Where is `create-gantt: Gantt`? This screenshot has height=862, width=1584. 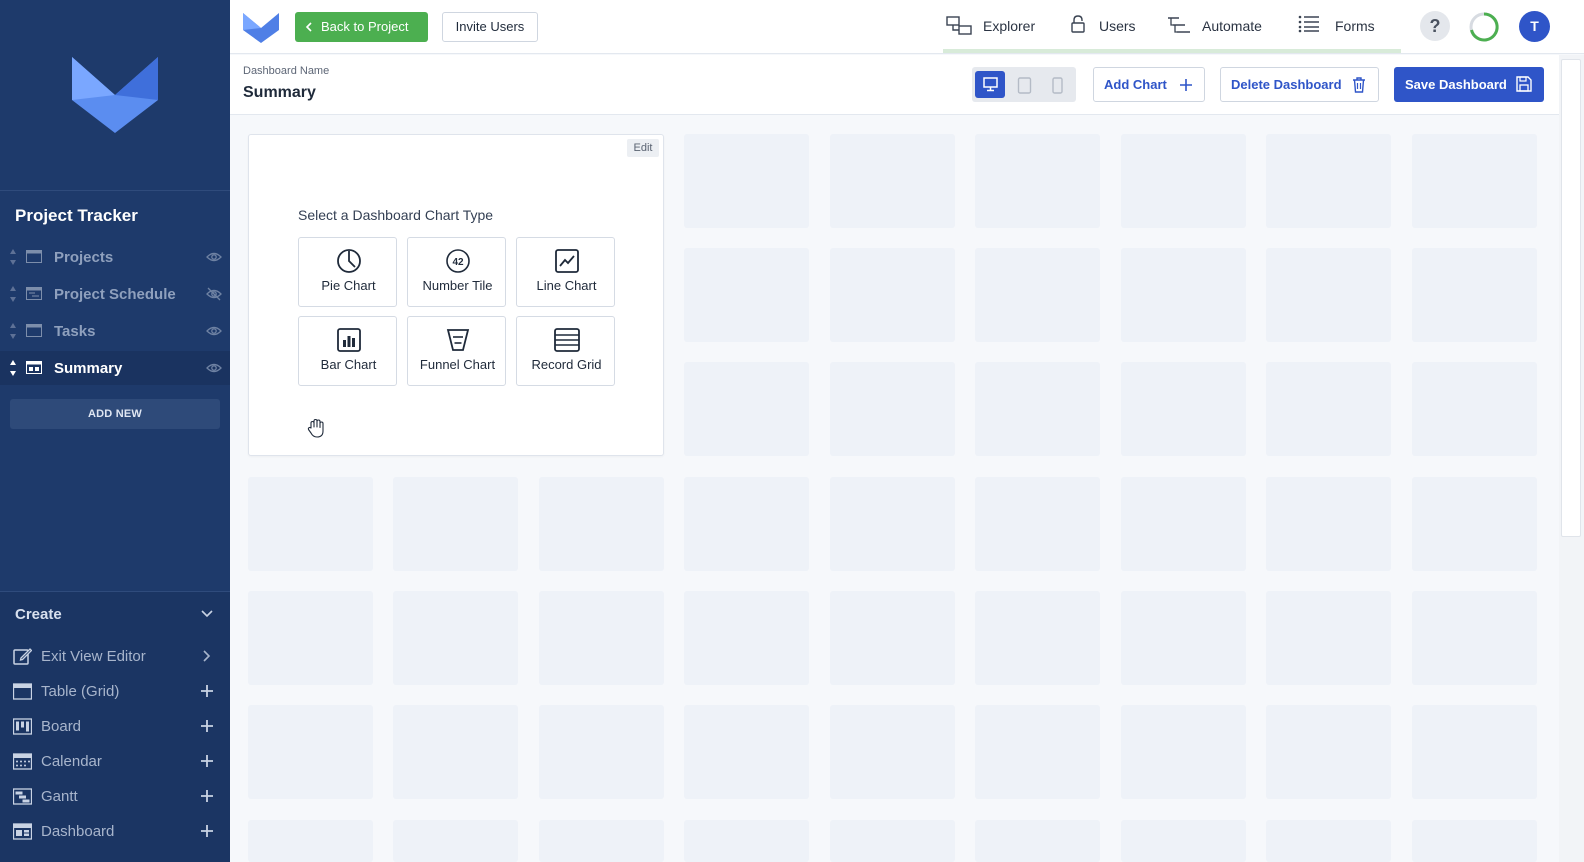
create-gantt: Gantt is located at coordinates (115, 797).